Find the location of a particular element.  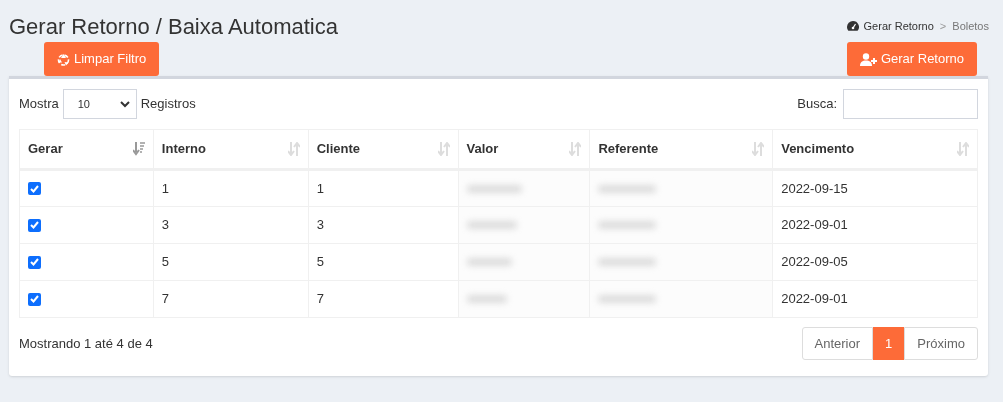

column-header: Interno is located at coordinates (231, 149).